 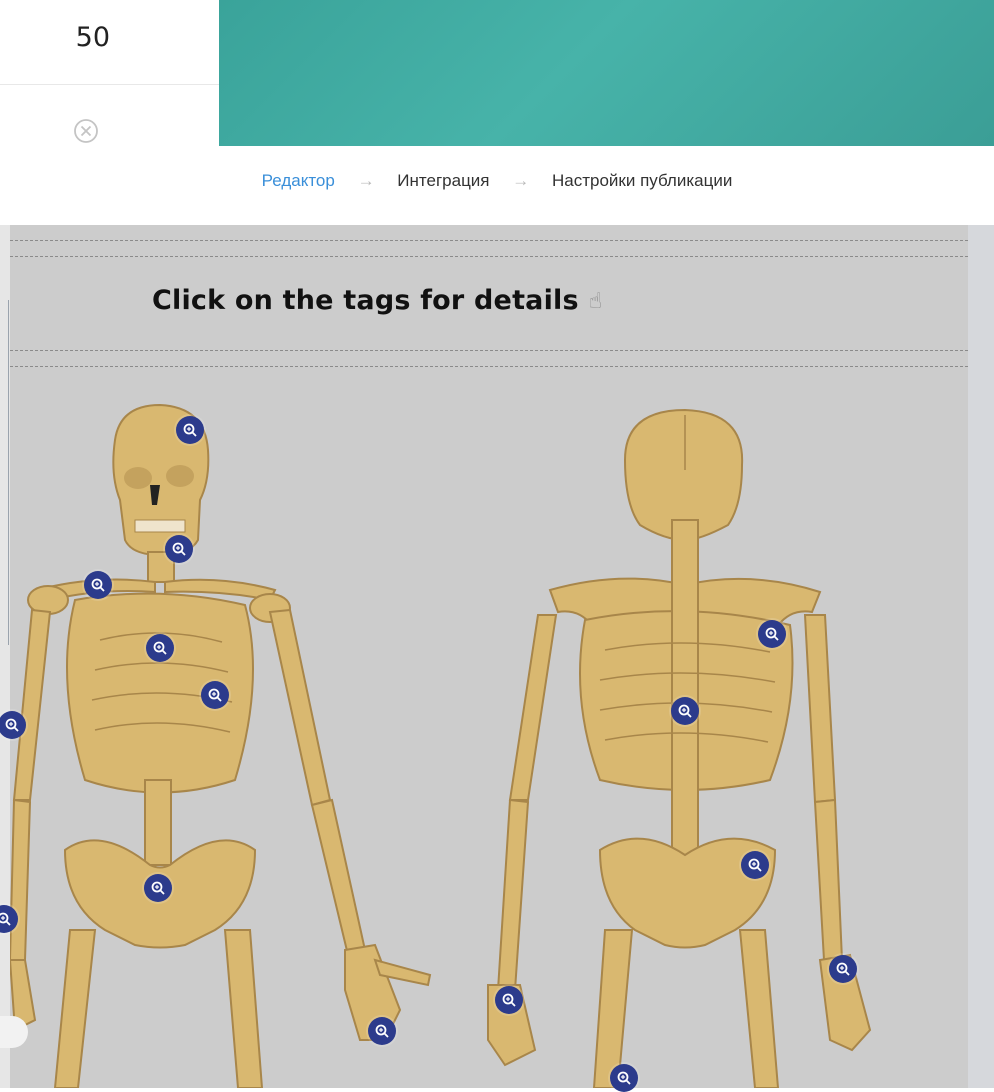 I want to click on value-row: 50, so click(x=110, y=42).